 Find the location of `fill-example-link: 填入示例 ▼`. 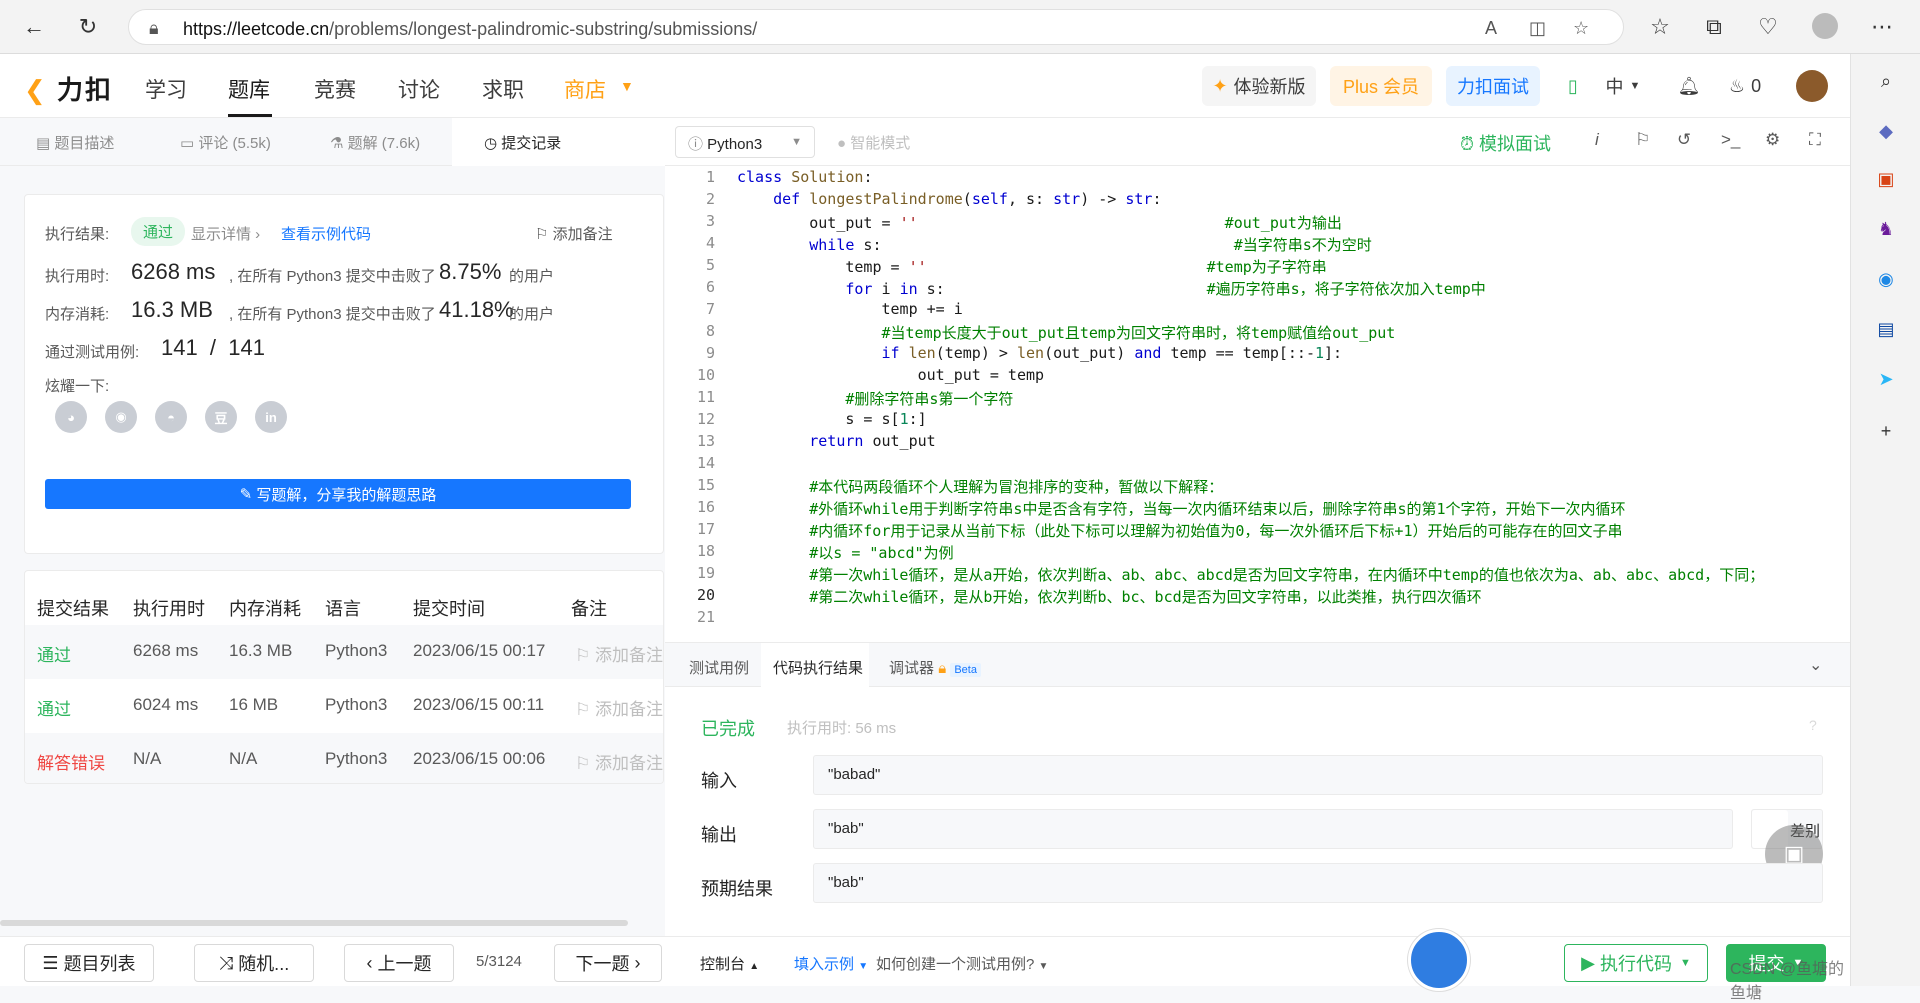

fill-example-link: 填入示例 ▼ is located at coordinates (831, 963).